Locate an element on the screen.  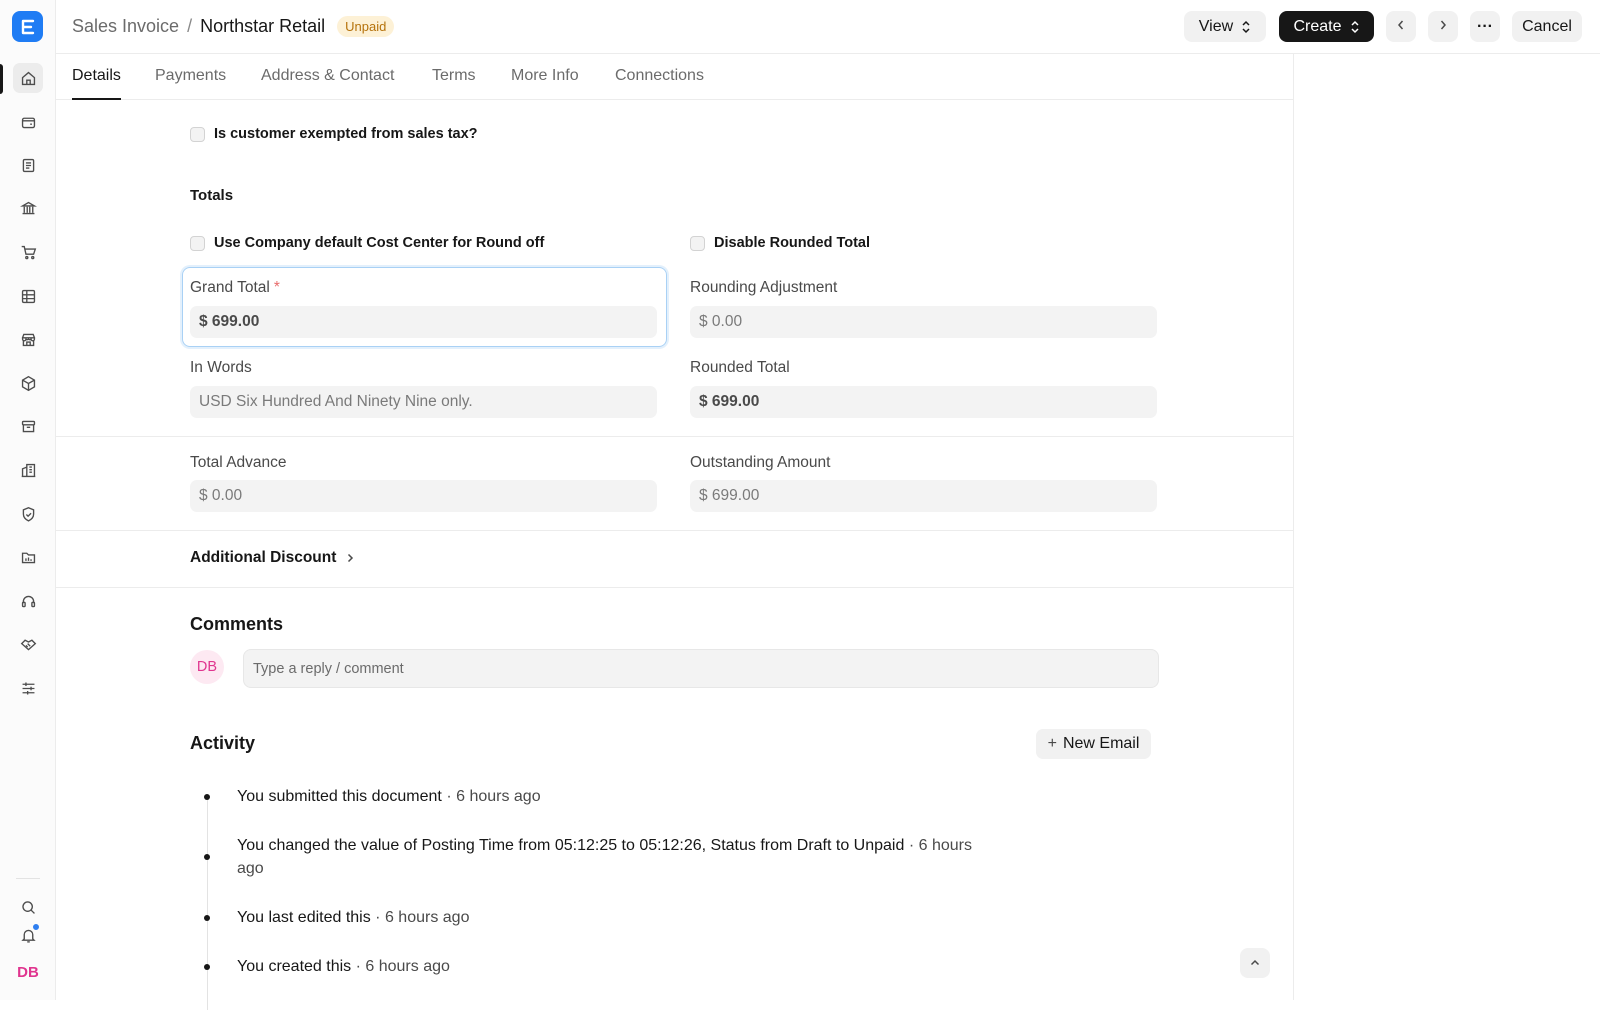
additional-discount-label: Additional Discount is located at coordinates (263, 557).